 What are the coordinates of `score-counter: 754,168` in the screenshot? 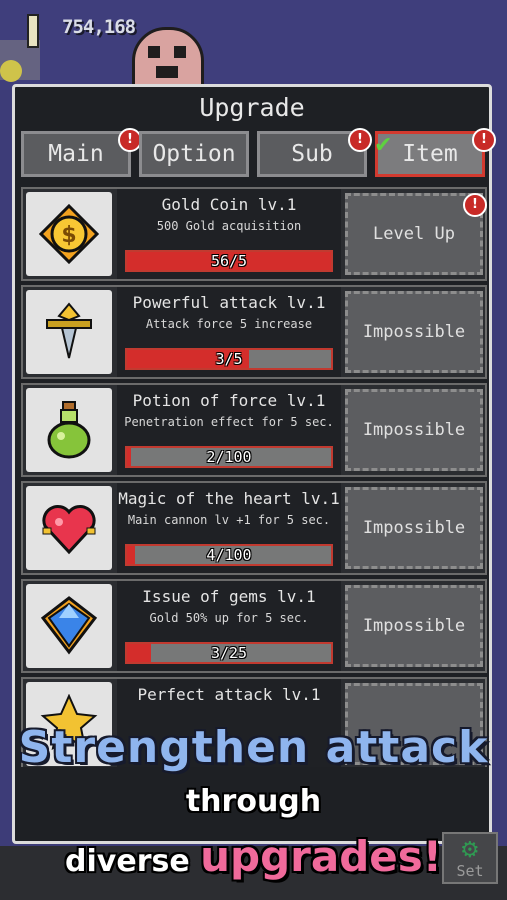 It's located at (99, 27).